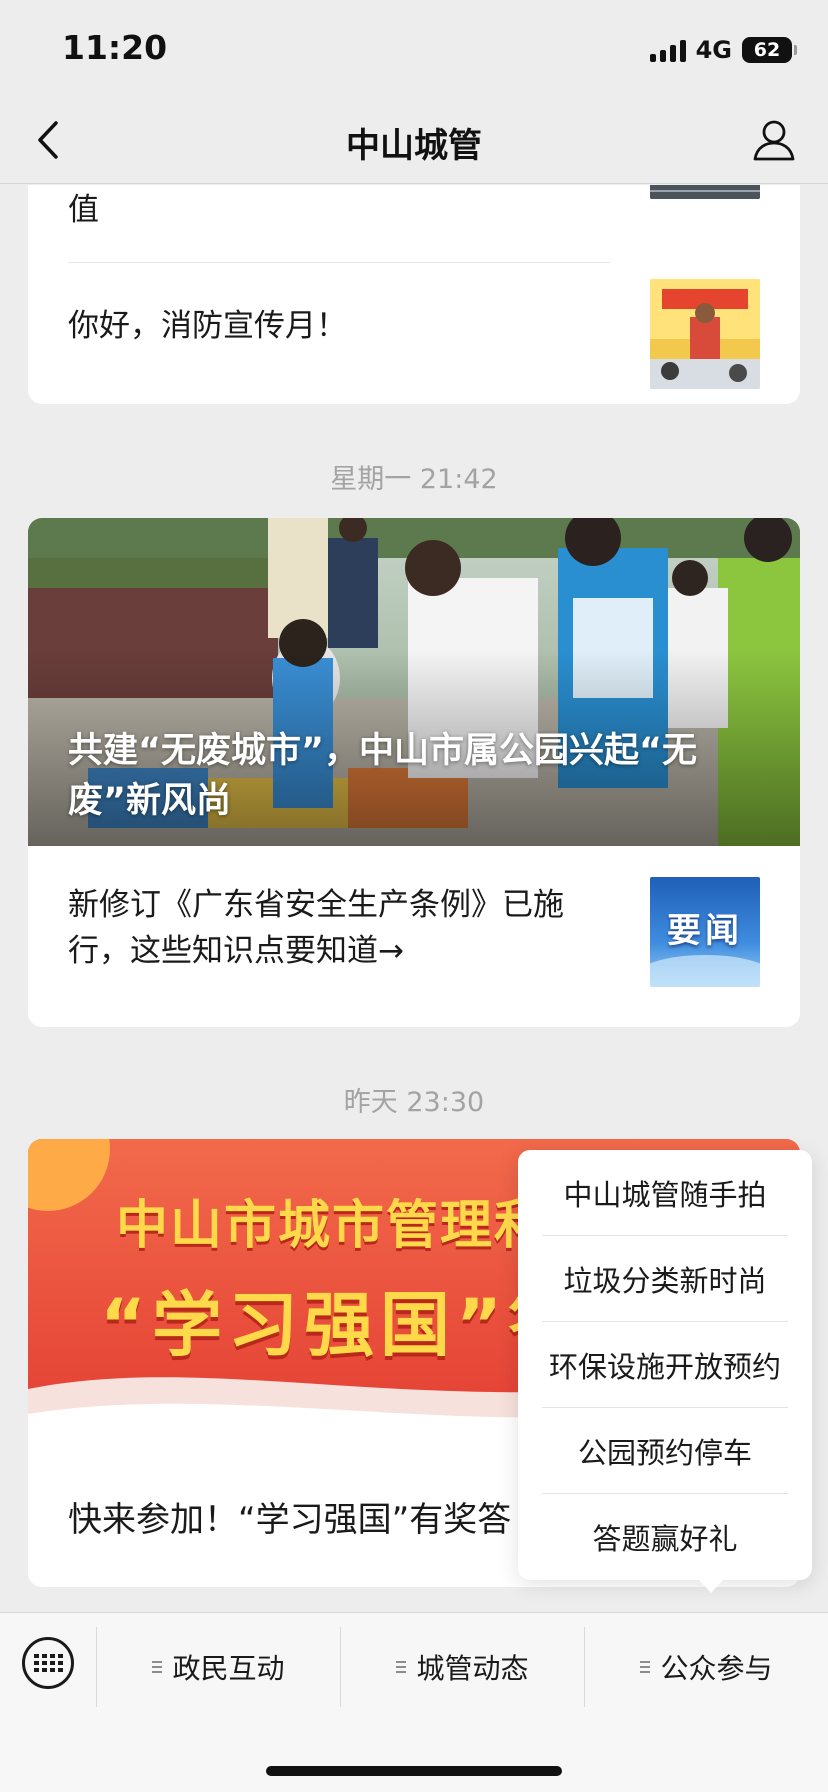 Image resolution: width=828 pixels, height=1792 pixels. I want to click on signal-icon, so click(667, 50).